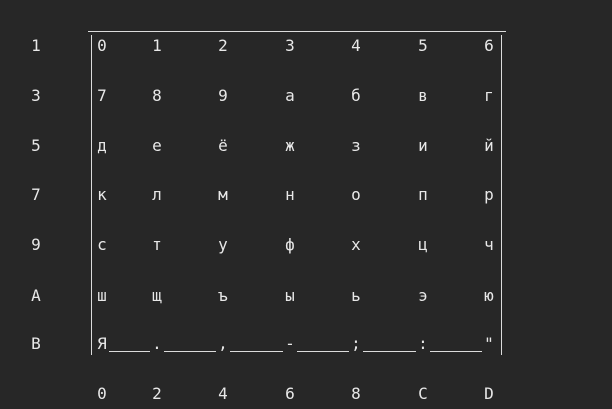 This screenshot has width=612, height=409. What do you see at coordinates (36, 145) in the screenshot?
I see `row-label: 5` at bounding box center [36, 145].